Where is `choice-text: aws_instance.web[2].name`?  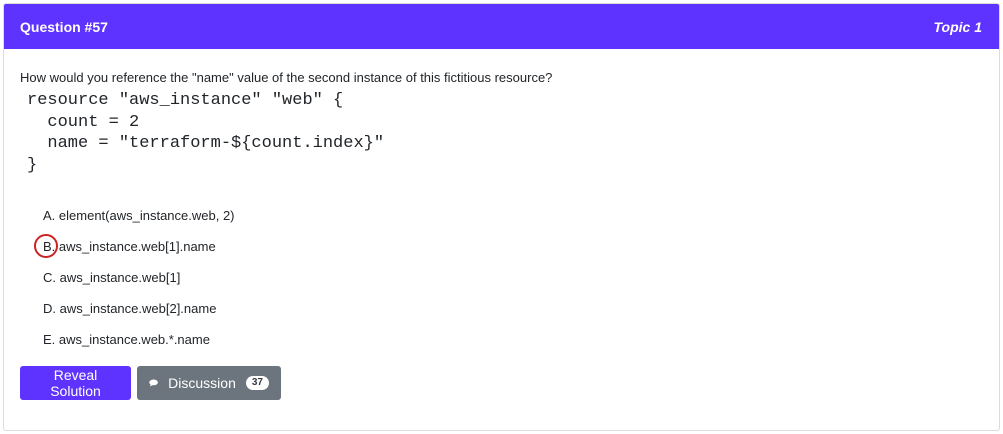 choice-text: aws_instance.web[2].name is located at coordinates (138, 308).